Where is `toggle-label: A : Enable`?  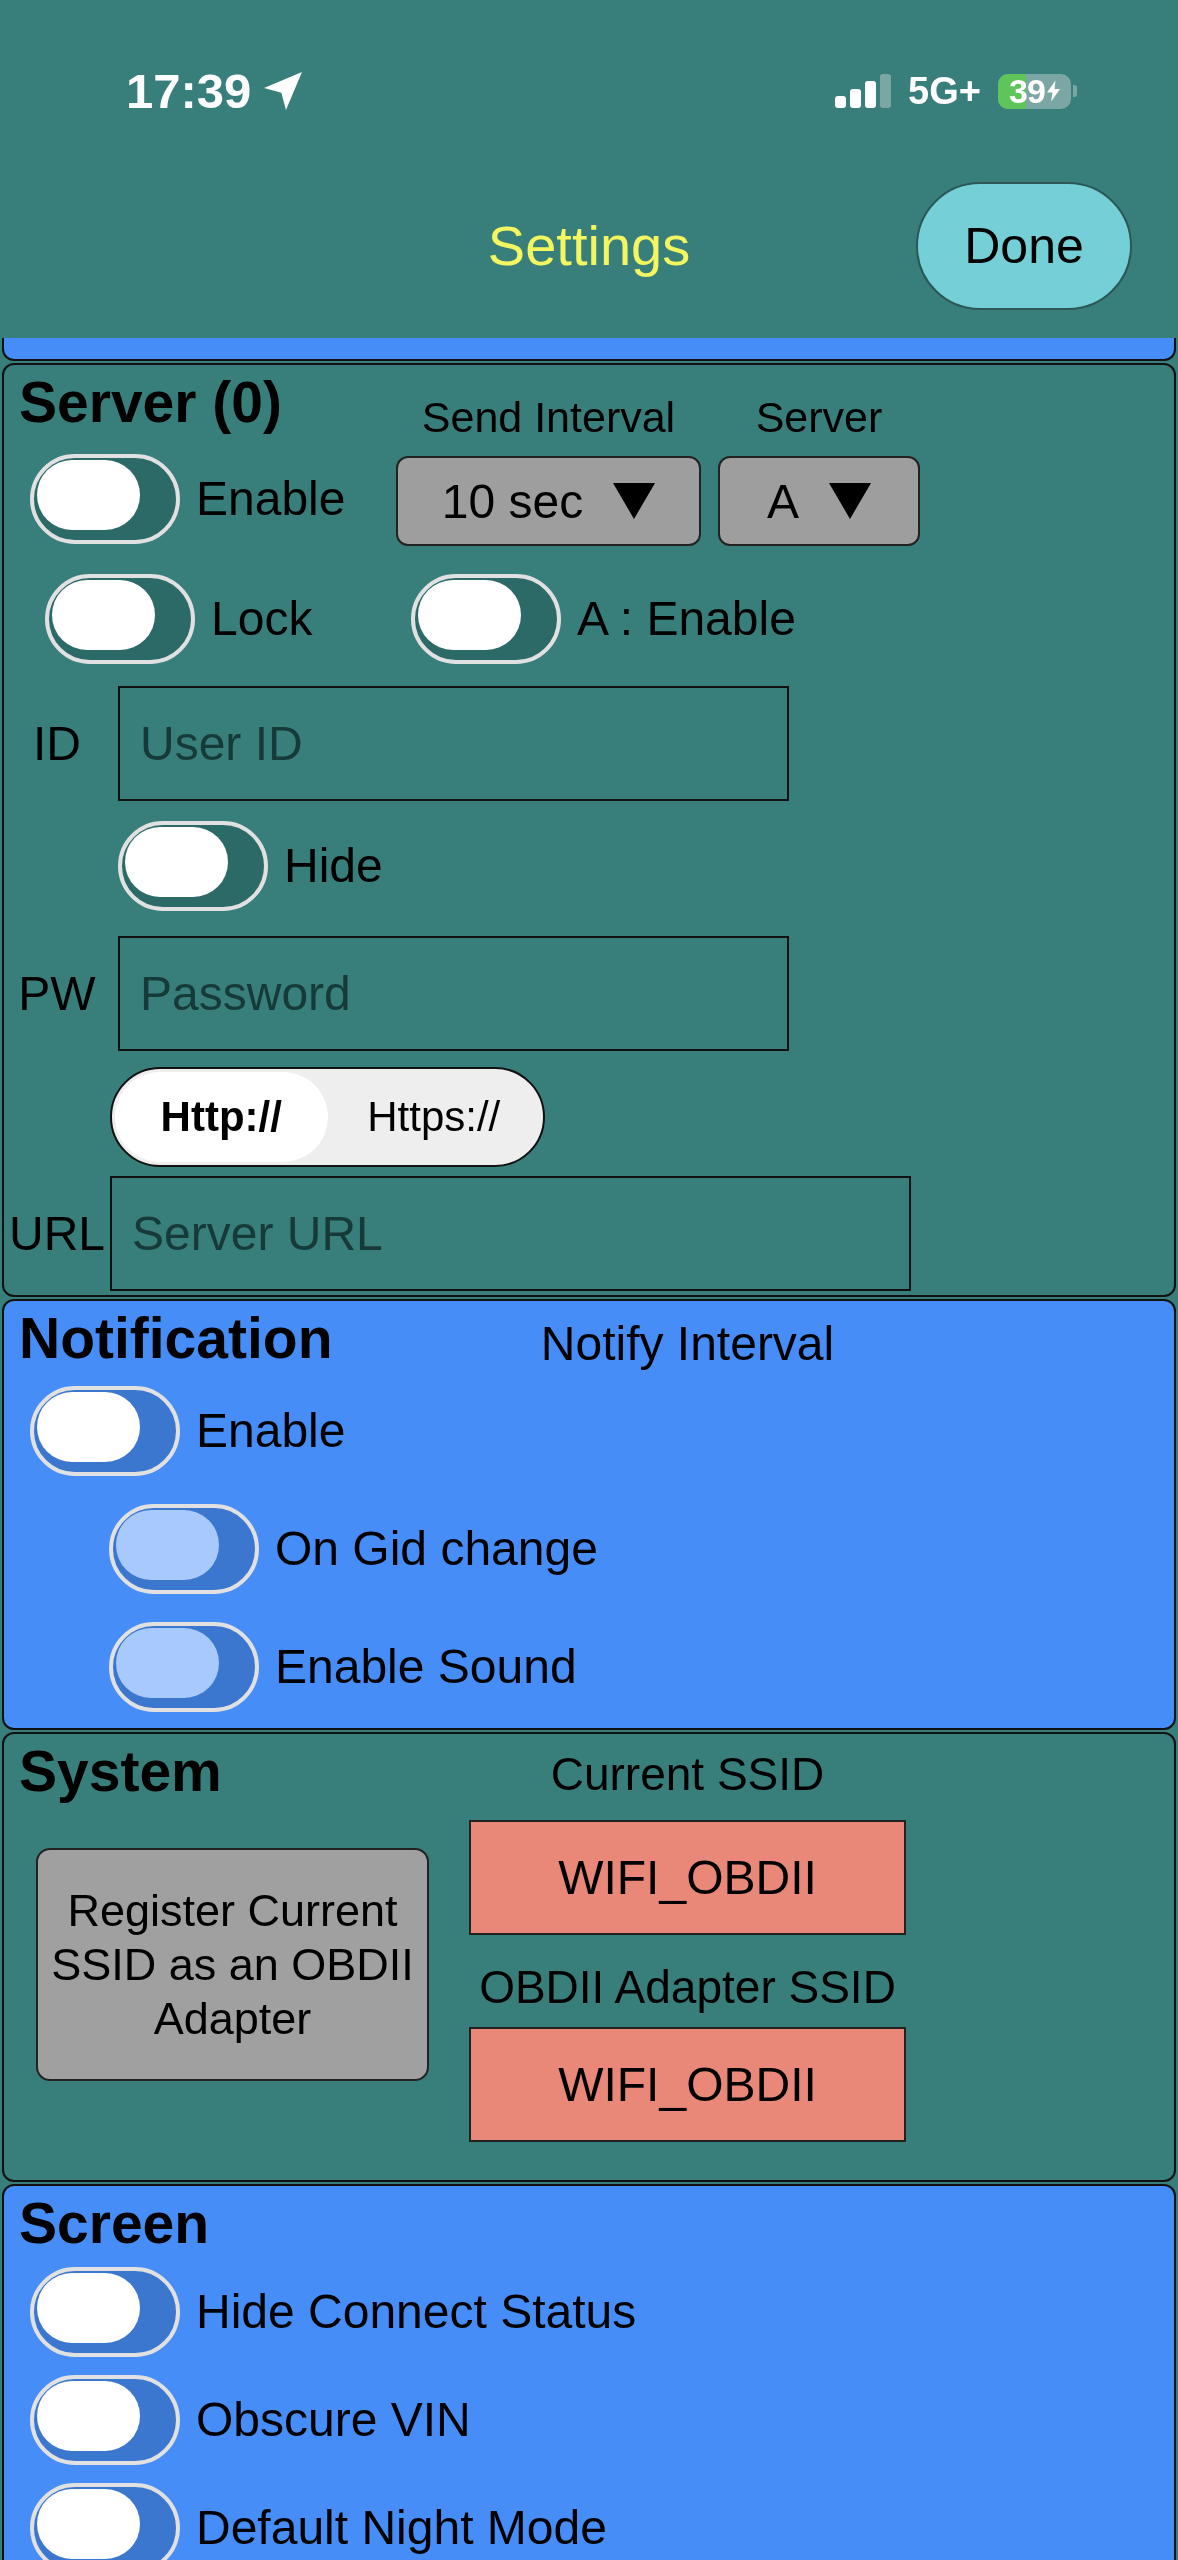 toggle-label: A : Enable is located at coordinates (686, 619).